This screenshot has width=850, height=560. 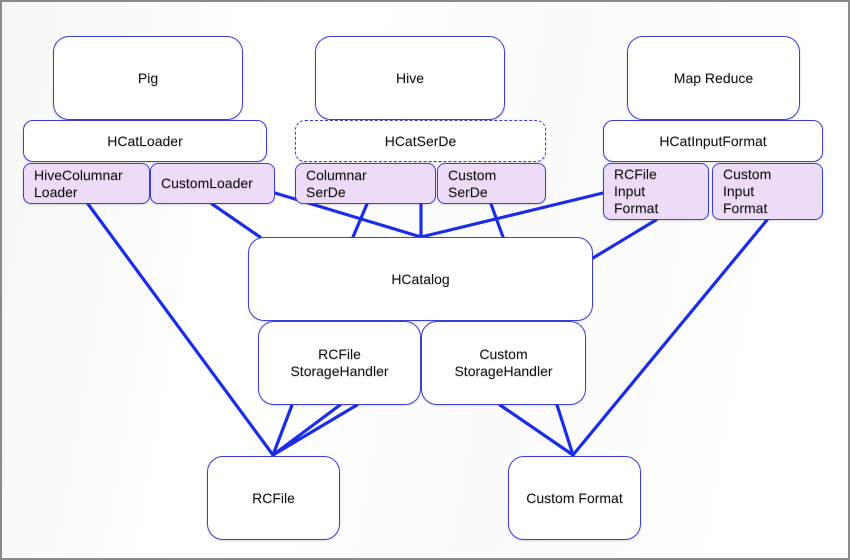 I want to click on node-label: HCatalog, so click(x=420, y=278).